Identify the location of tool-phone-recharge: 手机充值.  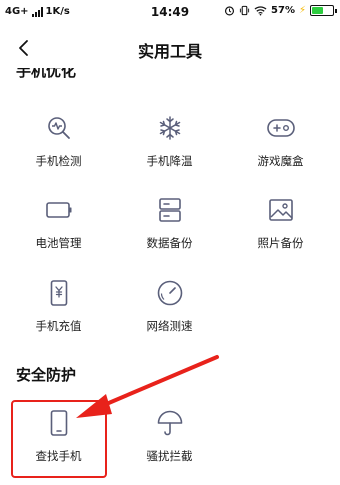
(58, 318).